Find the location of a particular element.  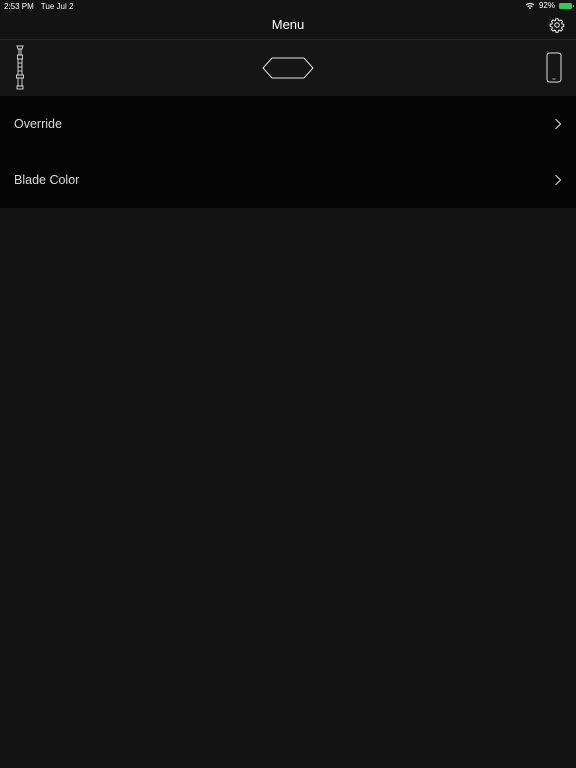

hex-emitter-icon is located at coordinates (288, 68).